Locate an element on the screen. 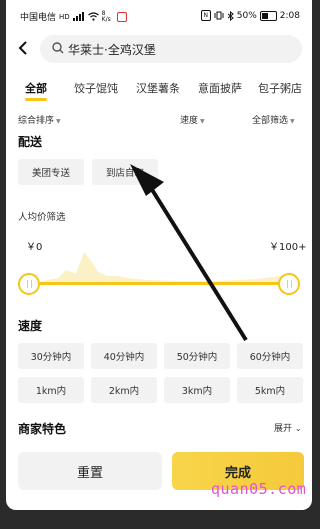 This screenshot has width=320, height=529. price-slider is located at coordinates (159, 276).